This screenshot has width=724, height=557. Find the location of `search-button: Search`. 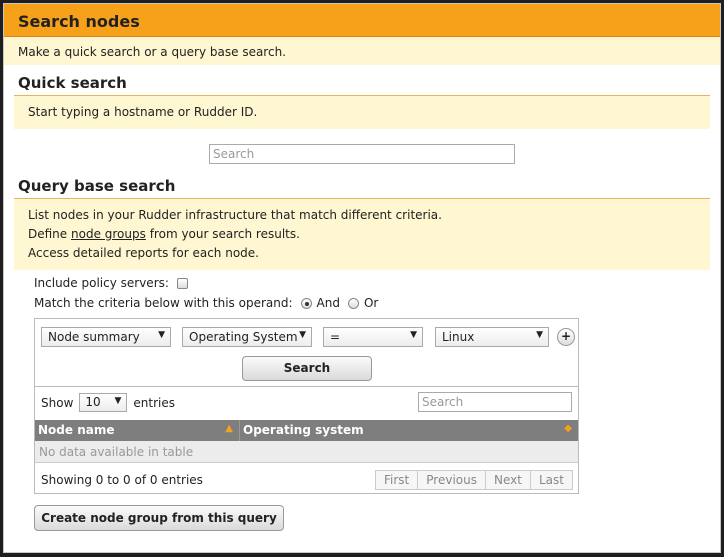

search-button: Search is located at coordinates (307, 368).